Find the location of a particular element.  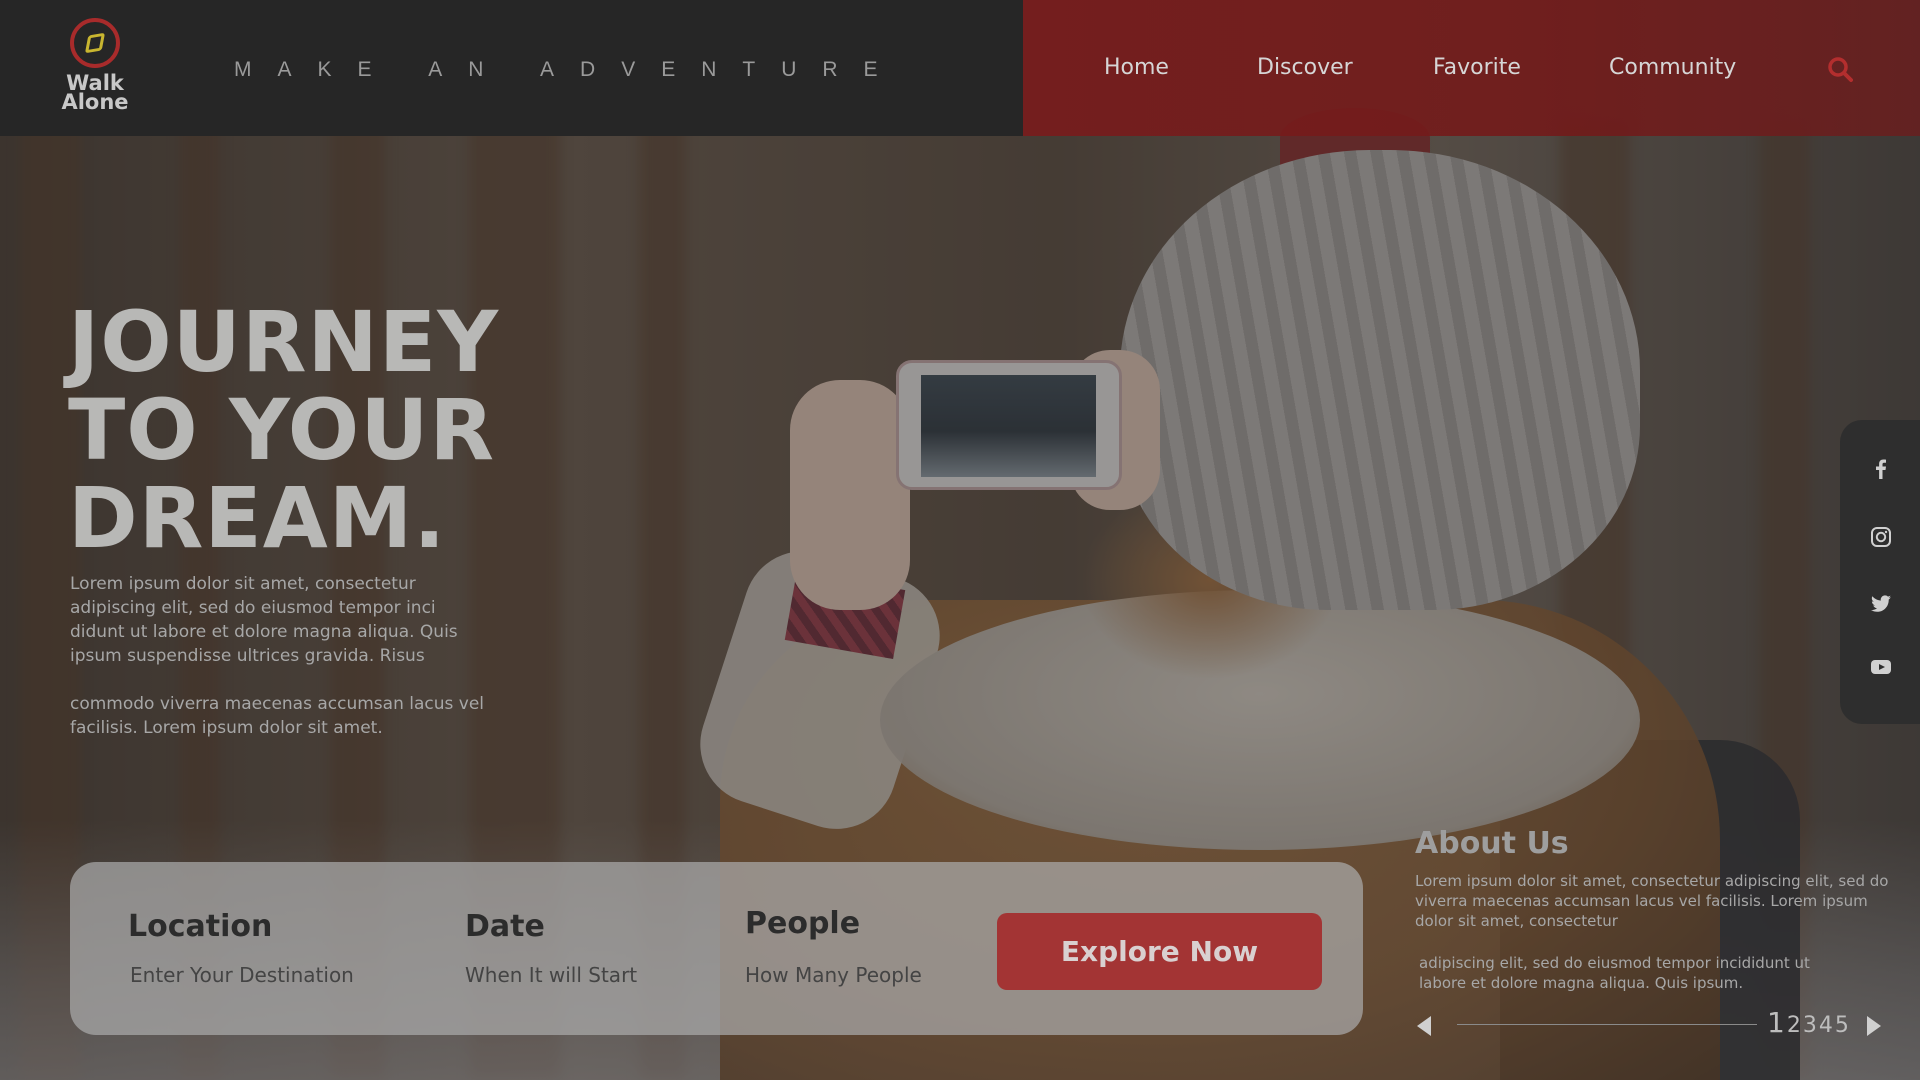

next-arrow-icon is located at coordinates (1874, 1026).